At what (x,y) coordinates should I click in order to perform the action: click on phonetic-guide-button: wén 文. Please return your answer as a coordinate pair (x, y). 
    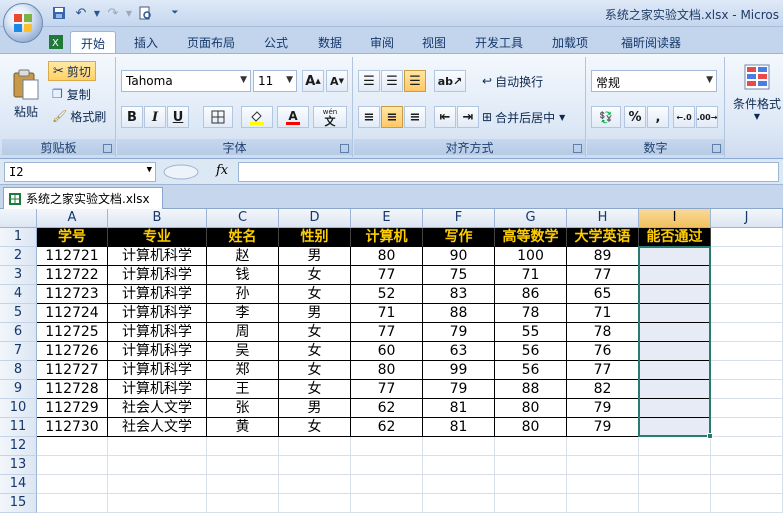
    Looking at the image, I should click on (330, 117).